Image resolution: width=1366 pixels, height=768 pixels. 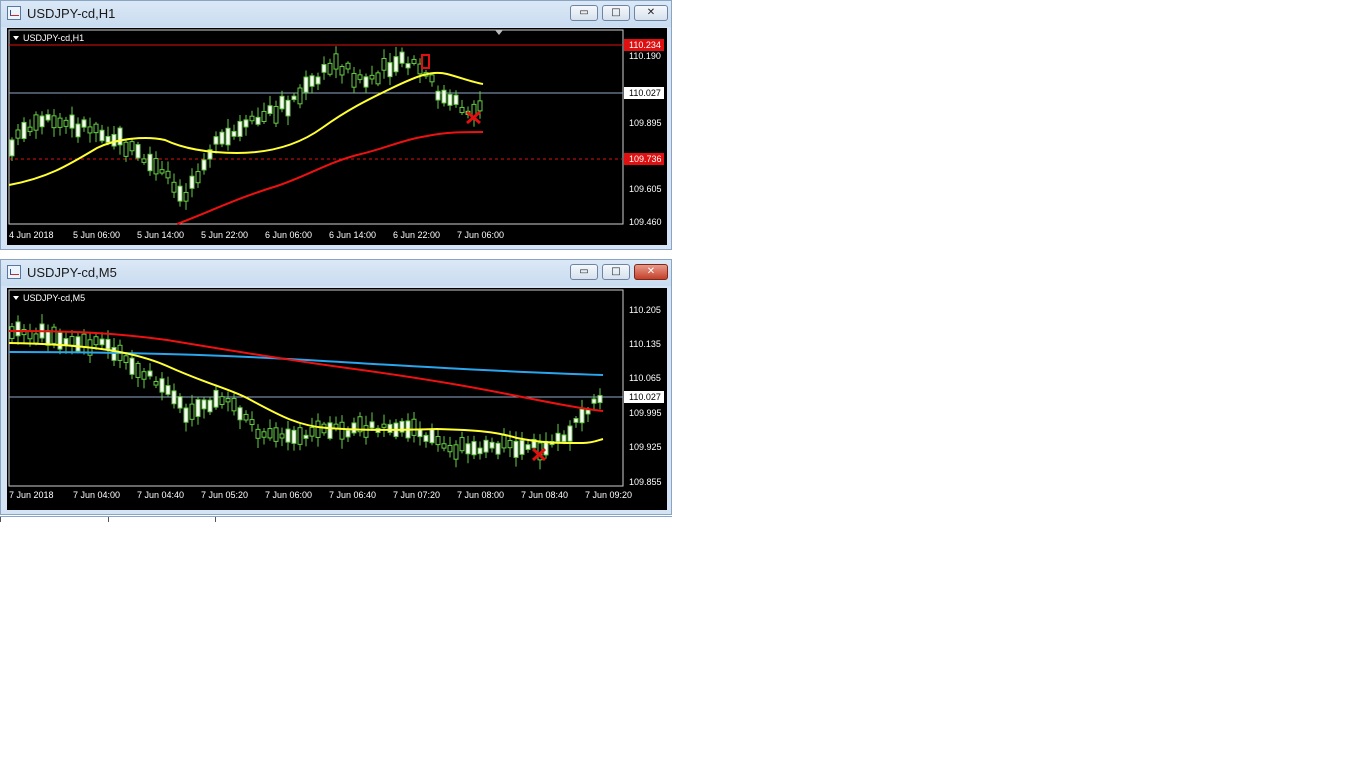 I want to click on time-tick: 7 Jun 09:20, so click(x=608, y=495).